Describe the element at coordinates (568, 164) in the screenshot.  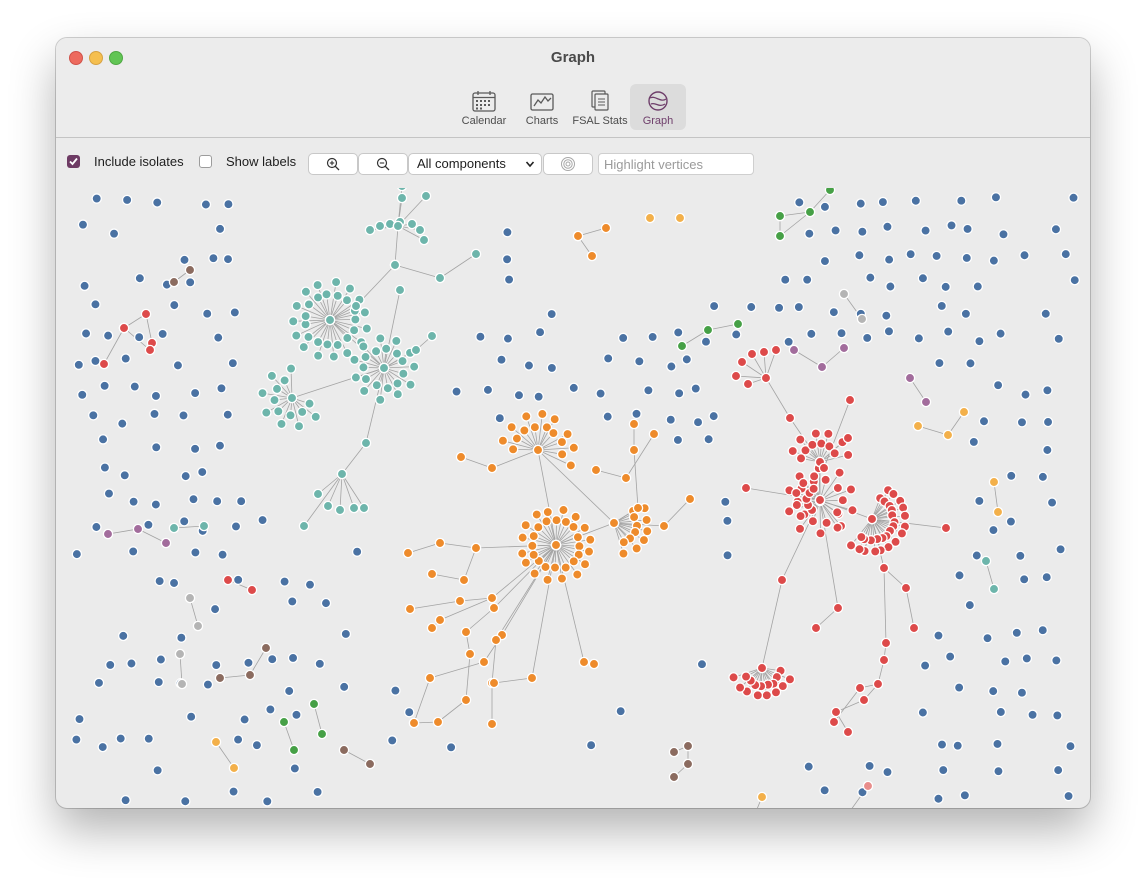
I see `center-graph-button` at that location.